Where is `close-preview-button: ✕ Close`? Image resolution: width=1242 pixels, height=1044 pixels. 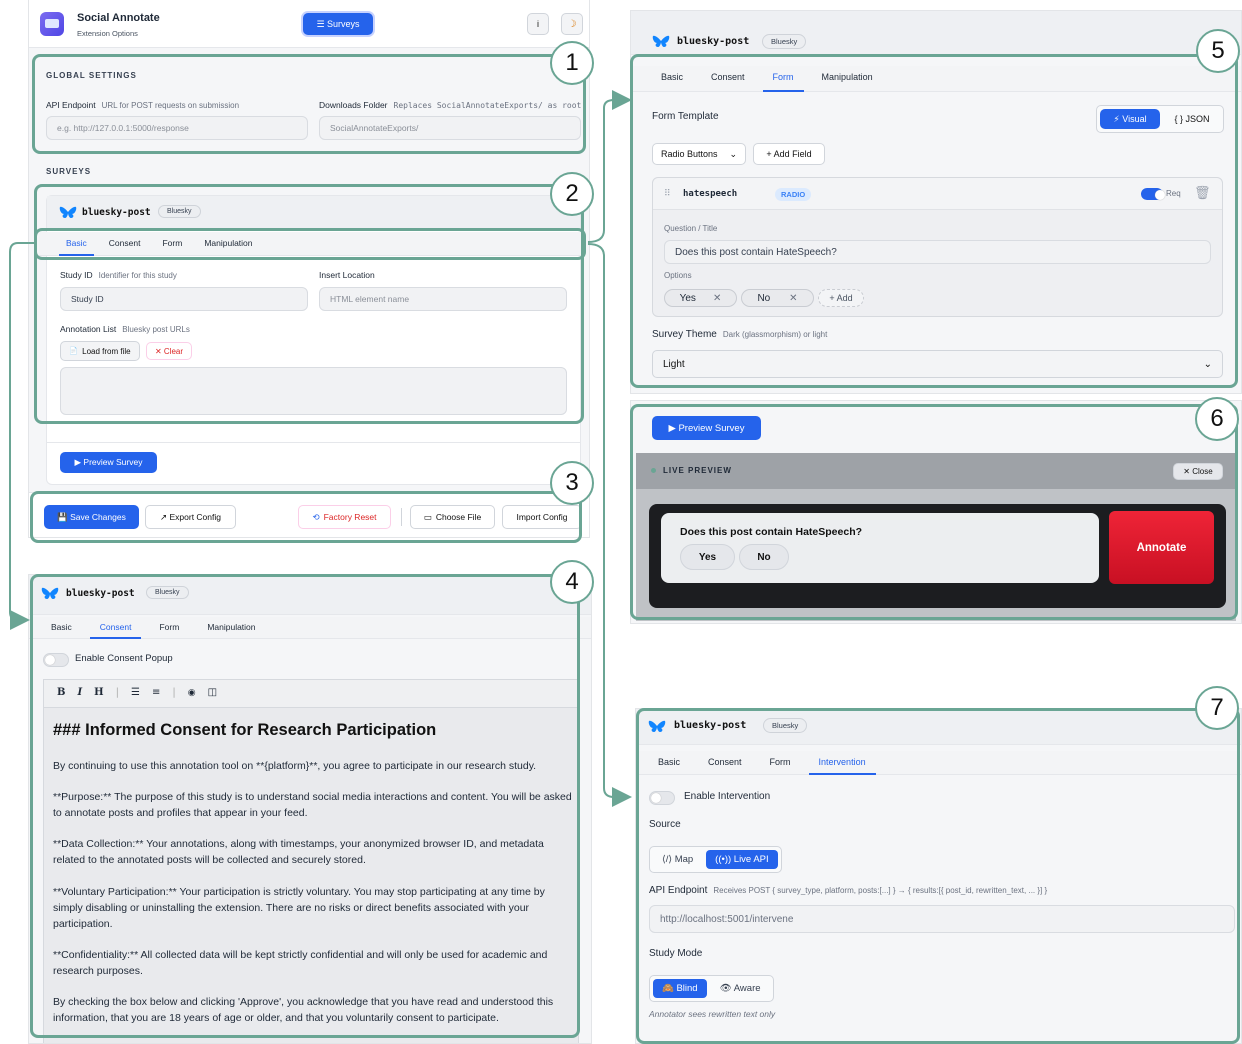 close-preview-button: ✕ Close is located at coordinates (1198, 471).